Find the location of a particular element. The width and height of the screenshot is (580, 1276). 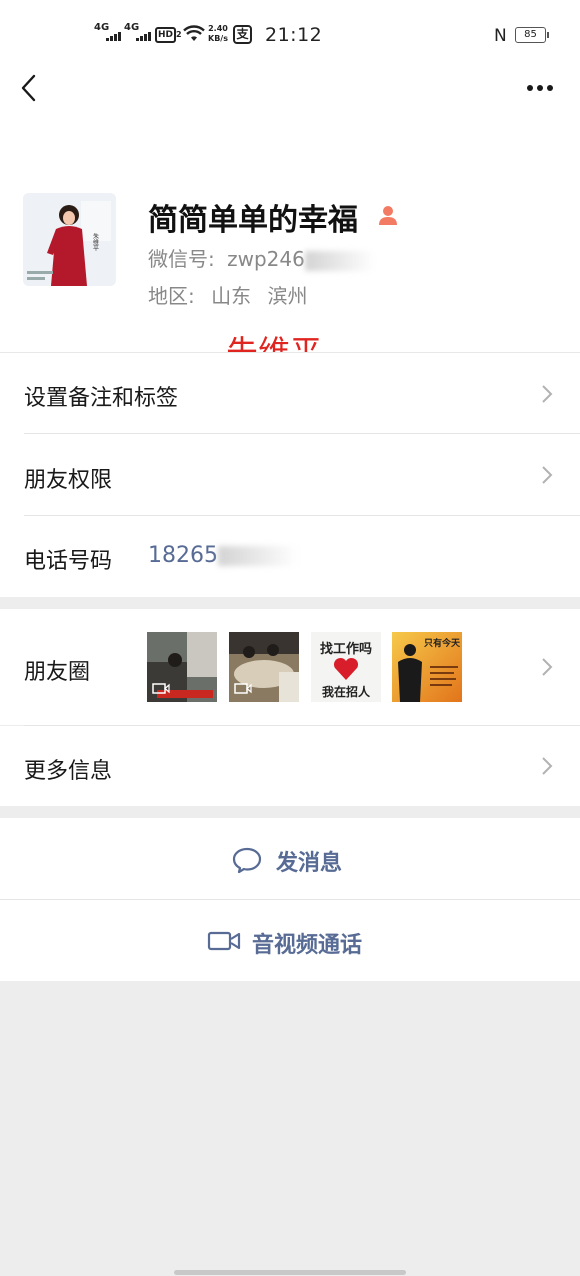

nfc-icon: N is located at coordinates (500, 36).